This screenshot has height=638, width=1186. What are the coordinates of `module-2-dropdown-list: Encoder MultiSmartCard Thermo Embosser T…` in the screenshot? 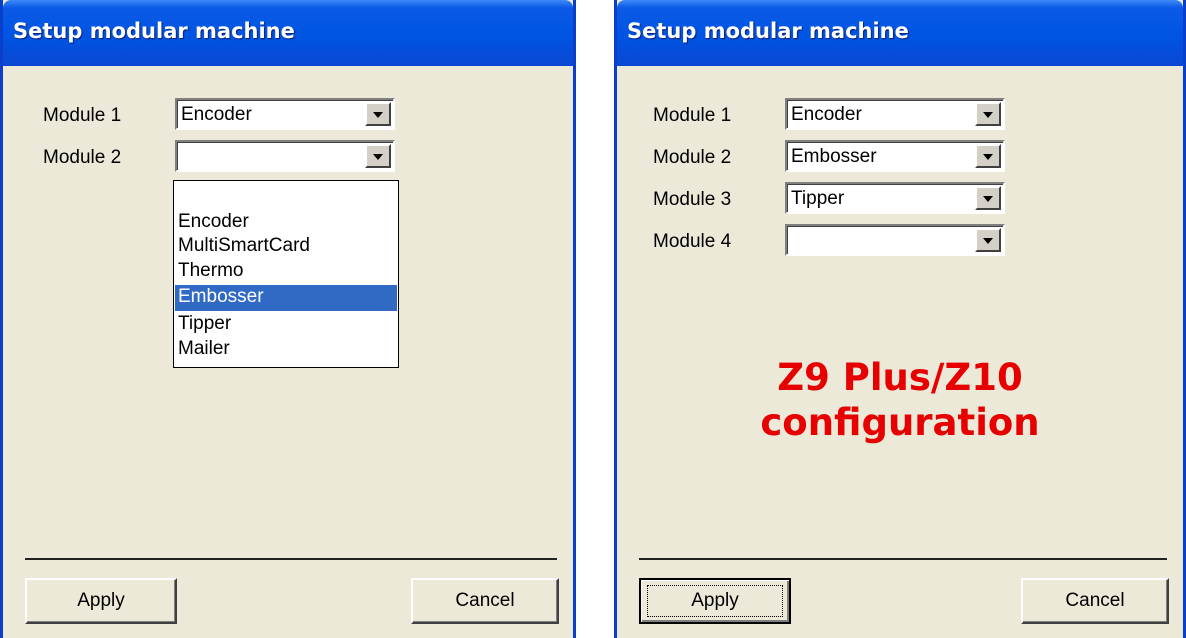 It's located at (286, 274).